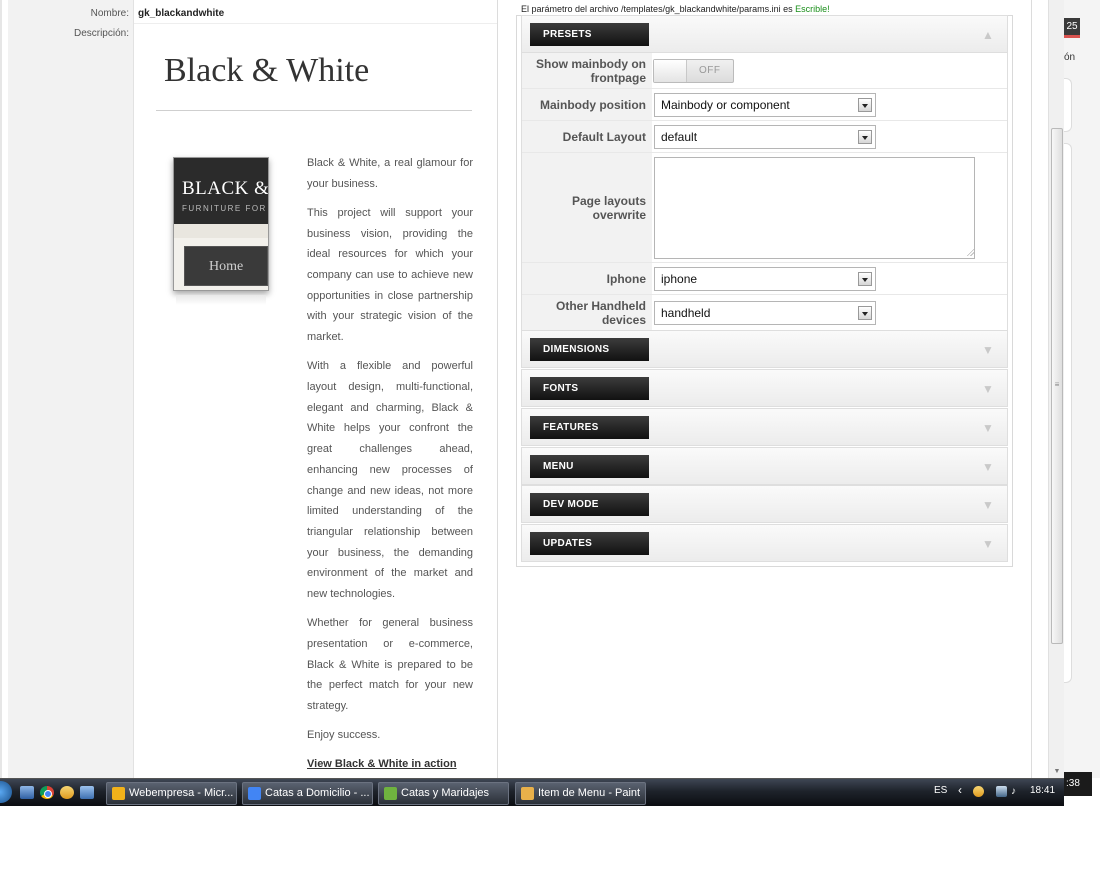 The image size is (1100, 880). Describe the element at coordinates (1018, 791) in the screenshot. I see `volume-icon: ♪` at that location.